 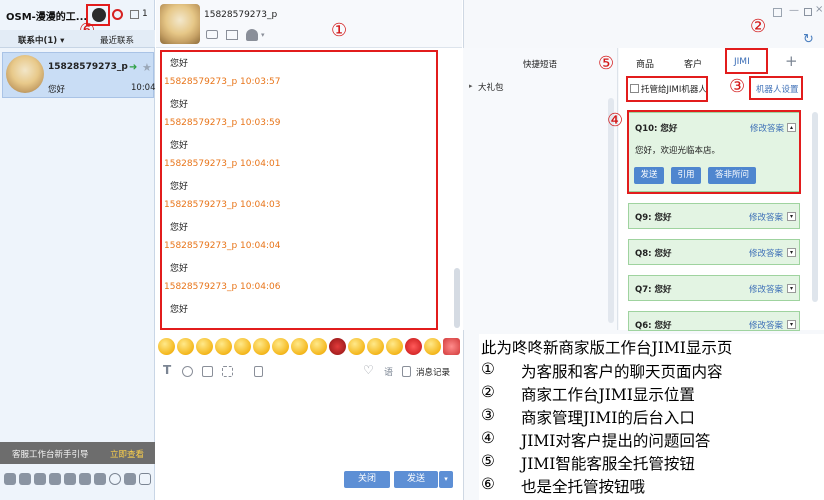 I want to click on qa-card: Q6: 您好 修改答案 ▾, so click(x=714, y=321).